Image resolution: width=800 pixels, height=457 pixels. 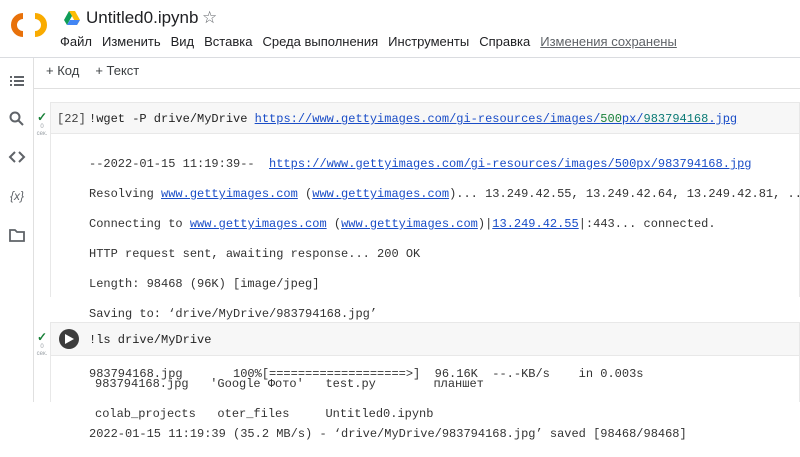 What do you see at coordinates (42, 354) in the screenshot?
I see `cell2-exec-unit: сек.` at bounding box center [42, 354].